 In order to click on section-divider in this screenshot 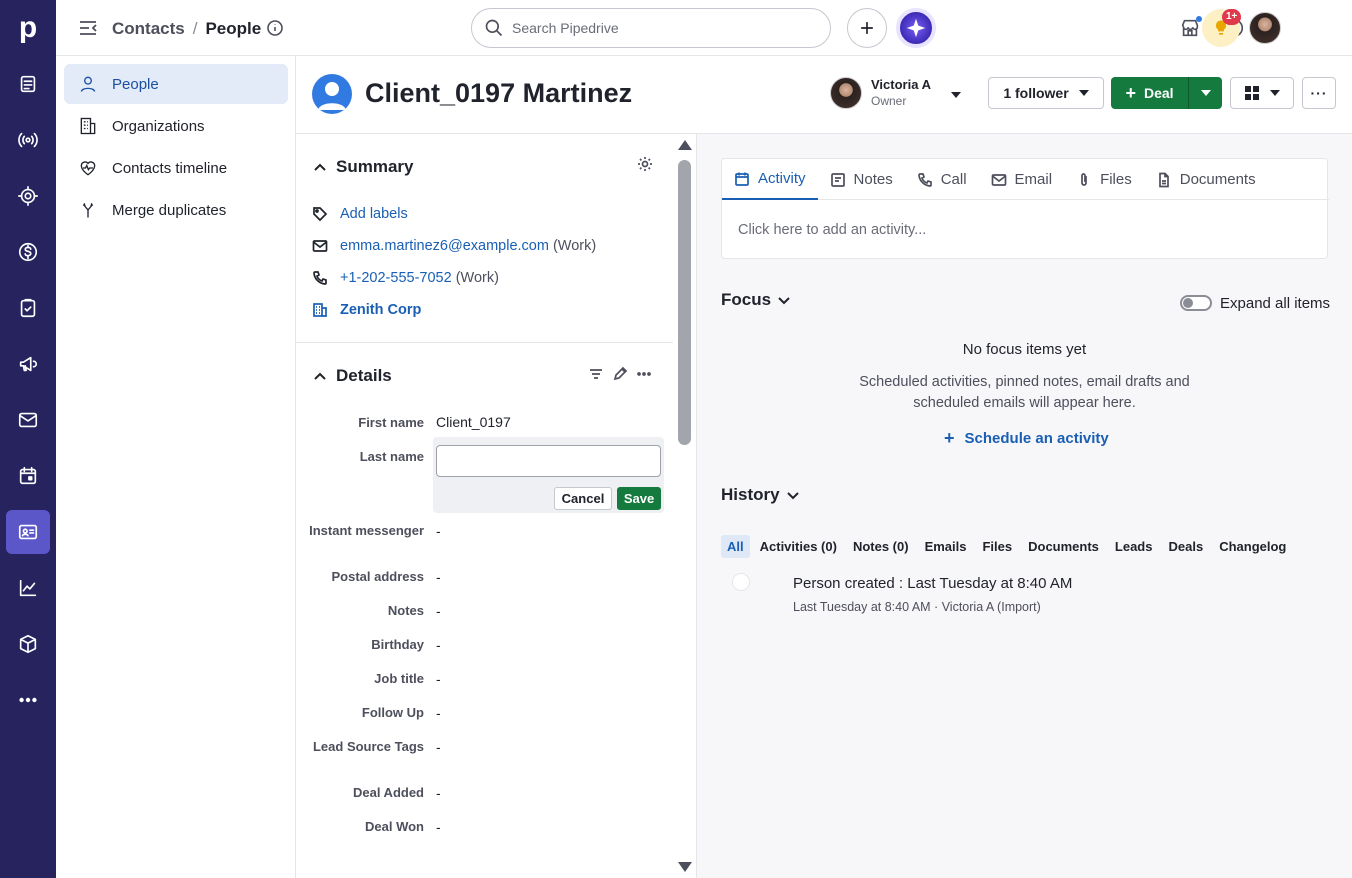, I will do `click(484, 342)`.